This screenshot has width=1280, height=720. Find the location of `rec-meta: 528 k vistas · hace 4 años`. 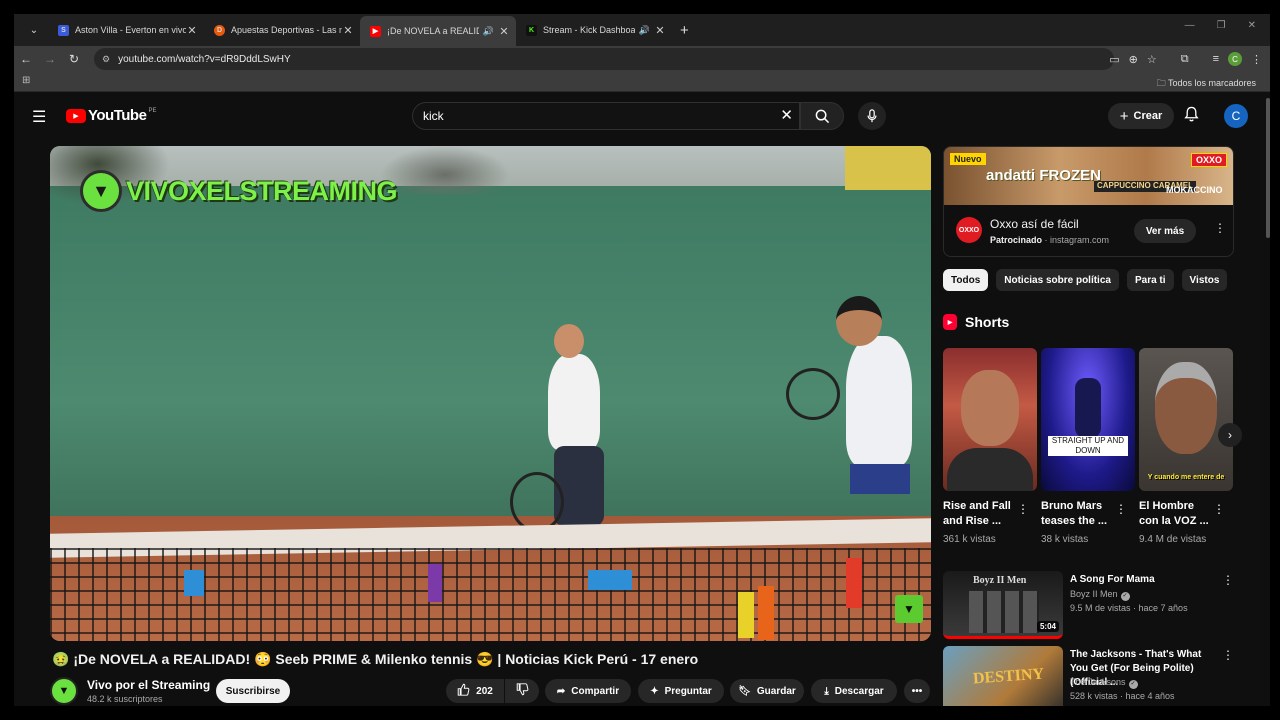

rec-meta: 528 k vistas · hace 4 años is located at coordinates (1122, 696).